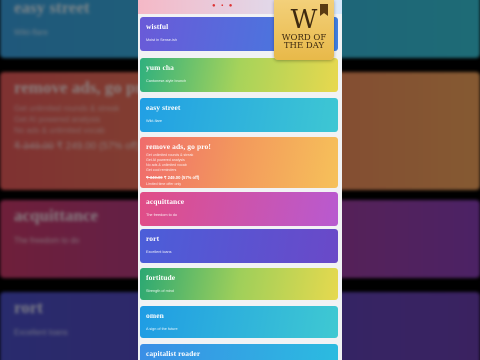 The height and width of the screenshot is (360, 480). What do you see at coordinates (34, 146) in the screenshot?
I see `bg-card-old-price: ₹ 349.00` at bounding box center [34, 146].